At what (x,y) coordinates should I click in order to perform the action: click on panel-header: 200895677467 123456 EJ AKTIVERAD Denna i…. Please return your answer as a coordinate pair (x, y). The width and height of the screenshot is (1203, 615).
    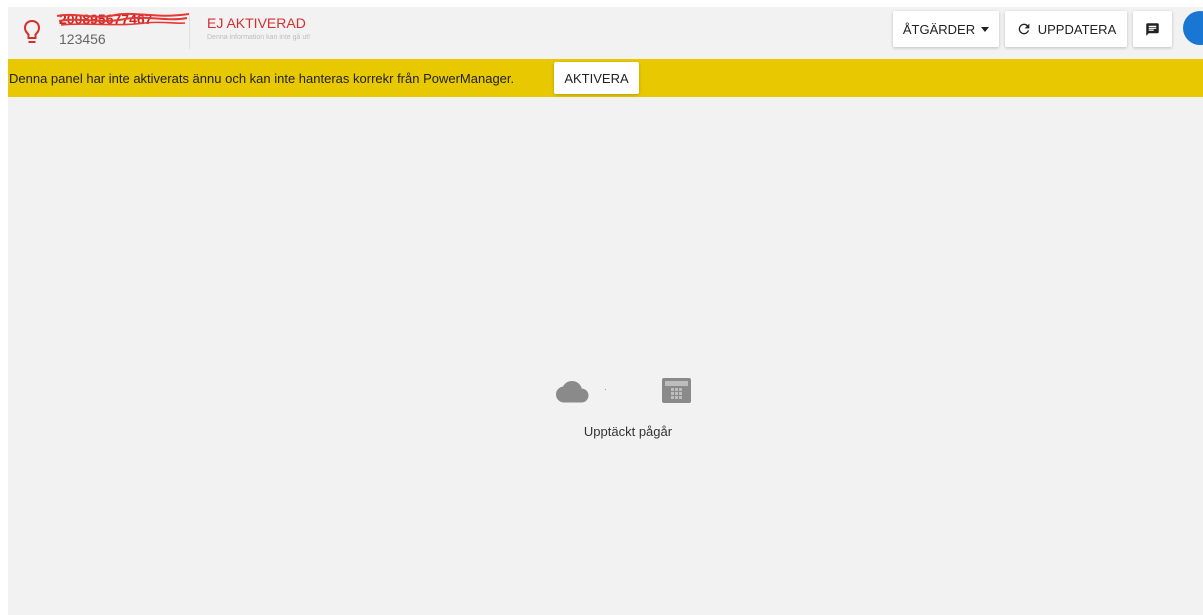
    Looking at the image, I should click on (605, 33).